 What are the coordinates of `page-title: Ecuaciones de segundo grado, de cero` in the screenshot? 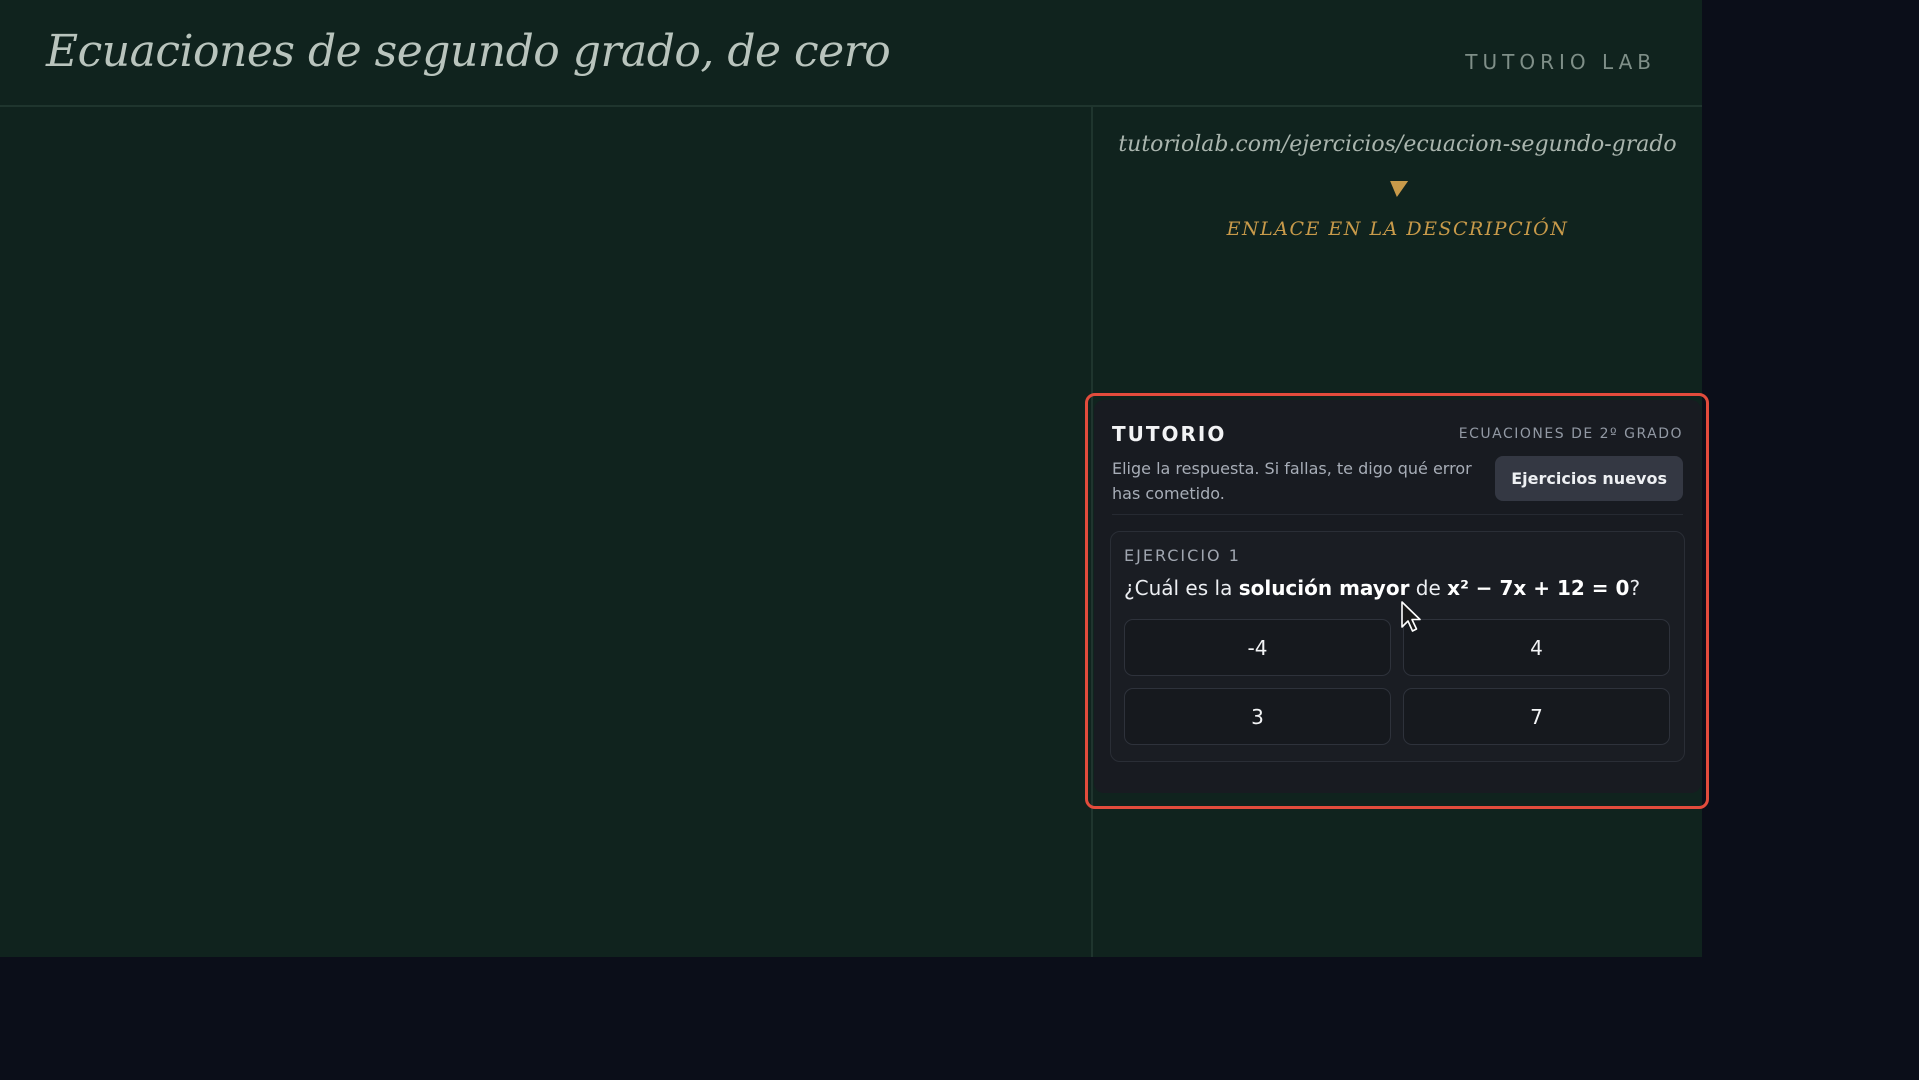 It's located at (468, 51).